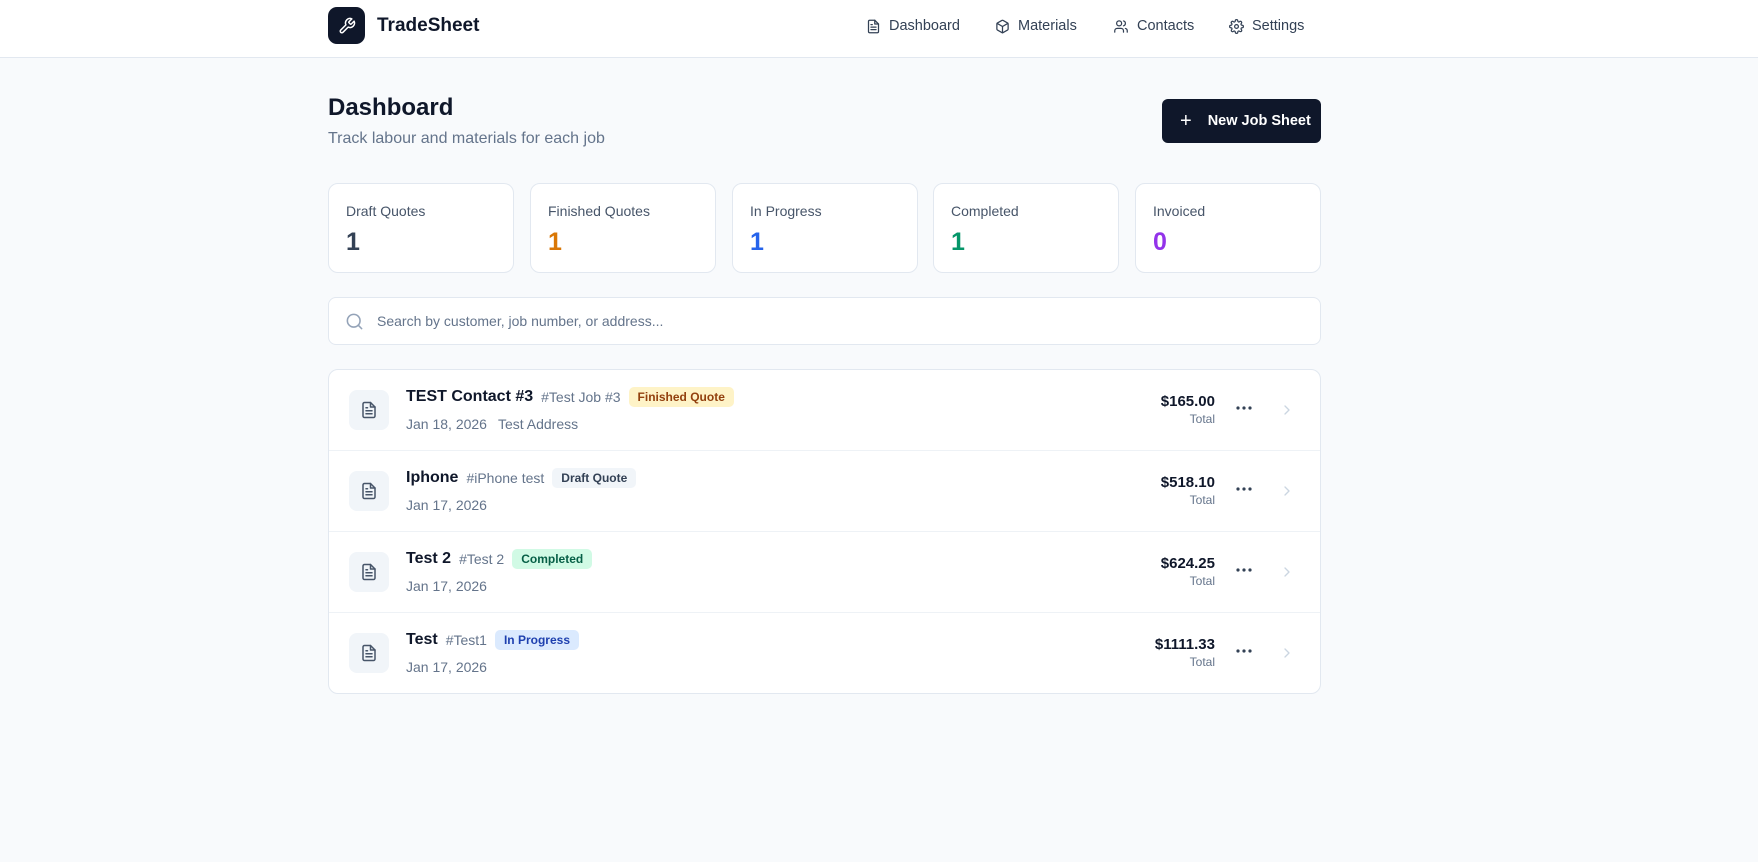 The width and height of the screenshot is (1758, 862). Describe the element at coordinates (873, 26) in the screenshot. I see `file-icon` at that location.